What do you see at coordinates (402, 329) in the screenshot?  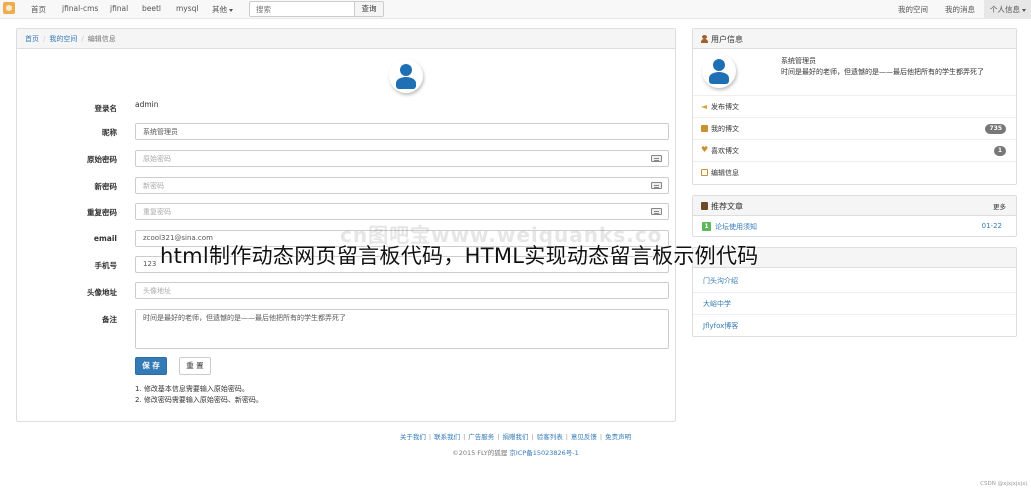 I see `remark-textarea: 时间是最好的老师，但遗憾的是——最后他把所有的学生都弄死了` at bounding box center [402, 329].